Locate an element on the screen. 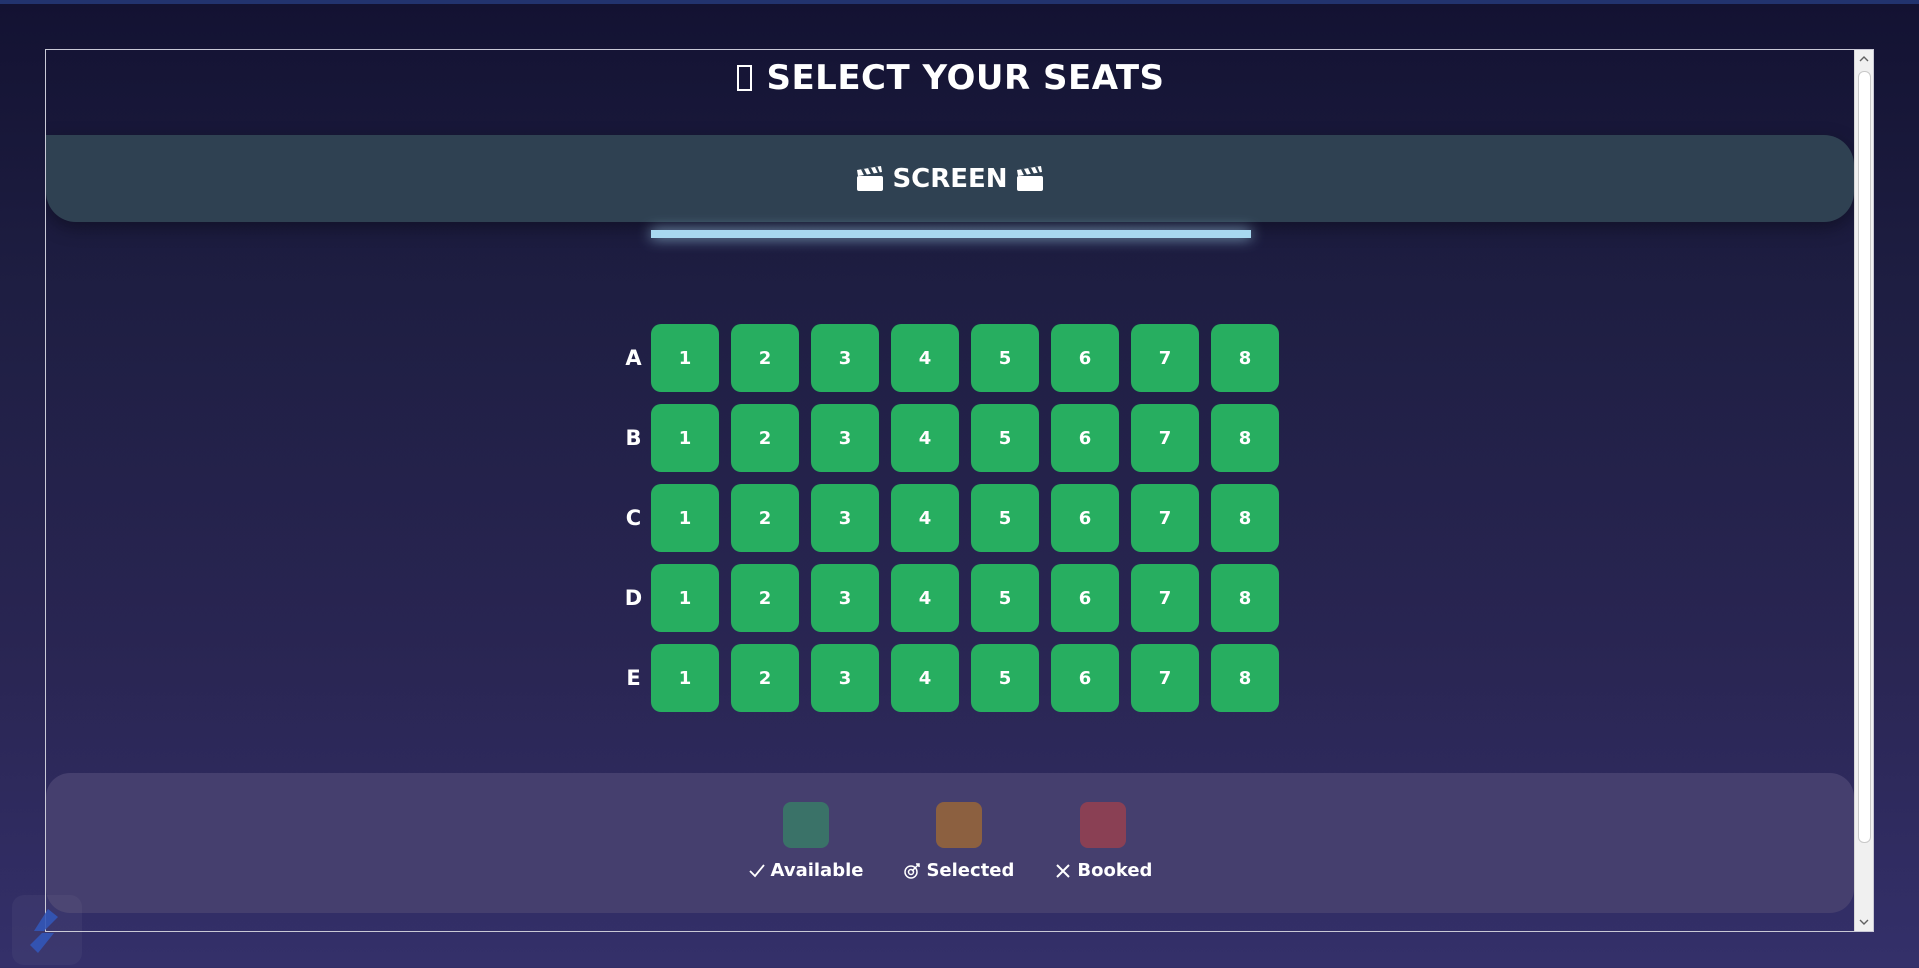 The image size is (1919, 968). legend-item-booked: Booked is located at coordinates (1103, 841).